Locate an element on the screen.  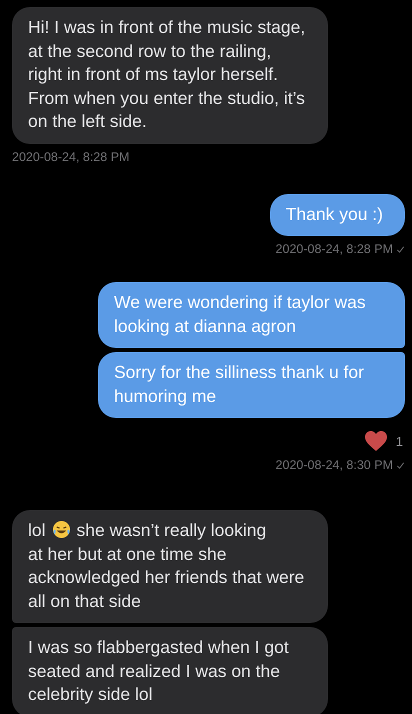
message-text: Hi! I was in front of the music stage, at the second row to the railing, right in front of ms taylor herself. From when you enter the studio, it’s on the left side. is located at coordinates (167, 74).